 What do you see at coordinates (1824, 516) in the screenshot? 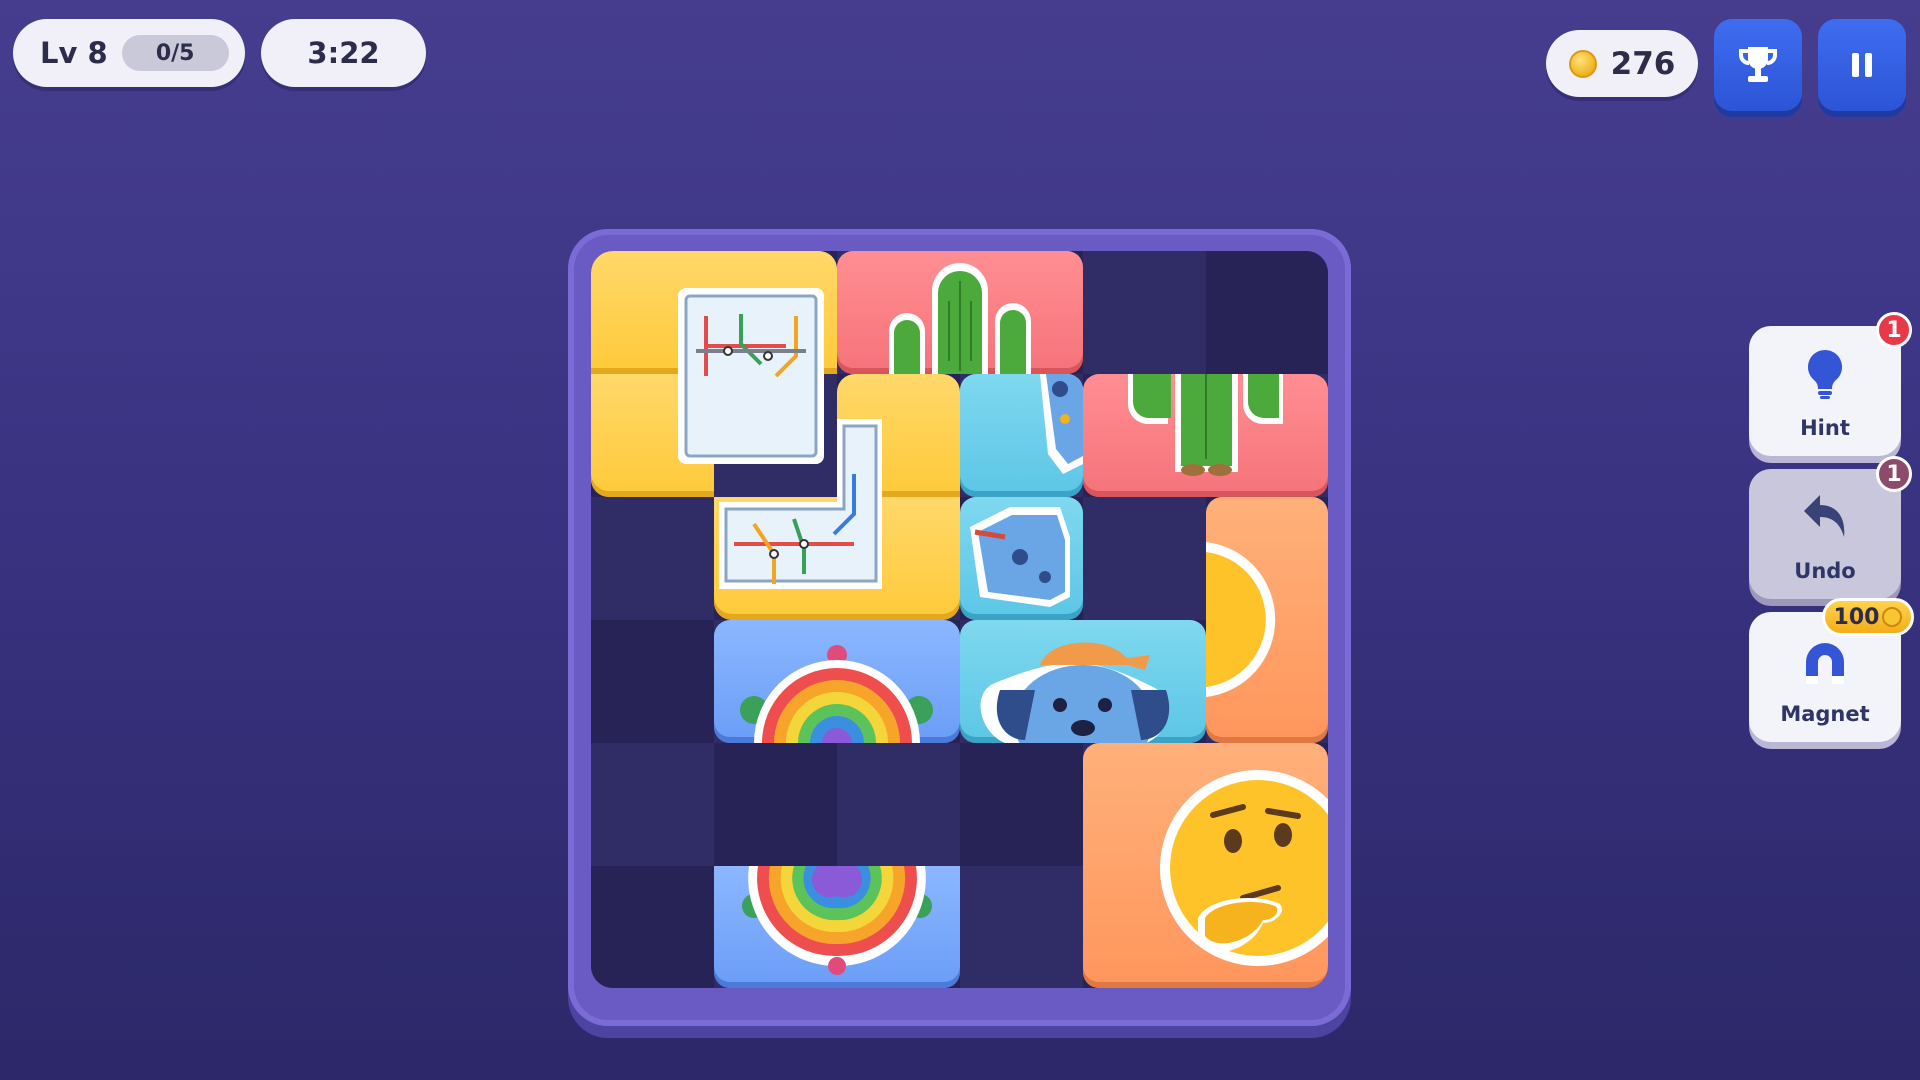
I see `undo-arrow-icon` at bounding box center [1824, 516].